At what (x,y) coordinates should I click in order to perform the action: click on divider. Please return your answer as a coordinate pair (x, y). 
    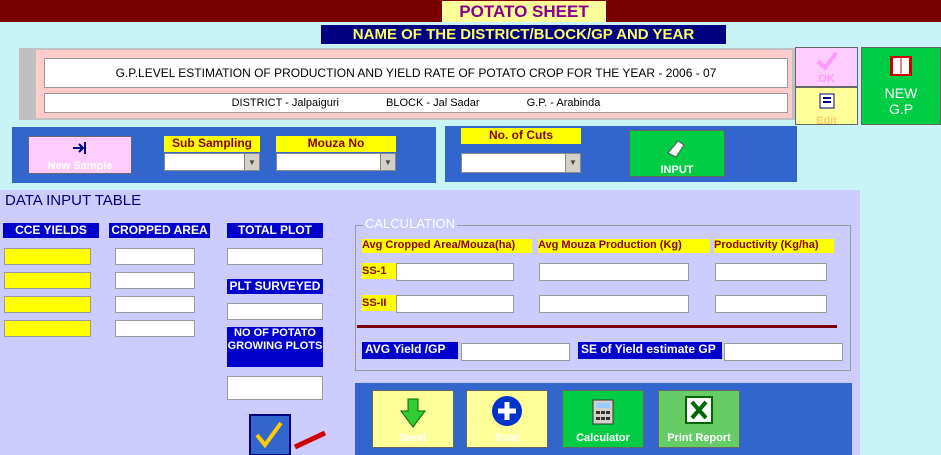
    Looking at the image, I should click on (597, 326).